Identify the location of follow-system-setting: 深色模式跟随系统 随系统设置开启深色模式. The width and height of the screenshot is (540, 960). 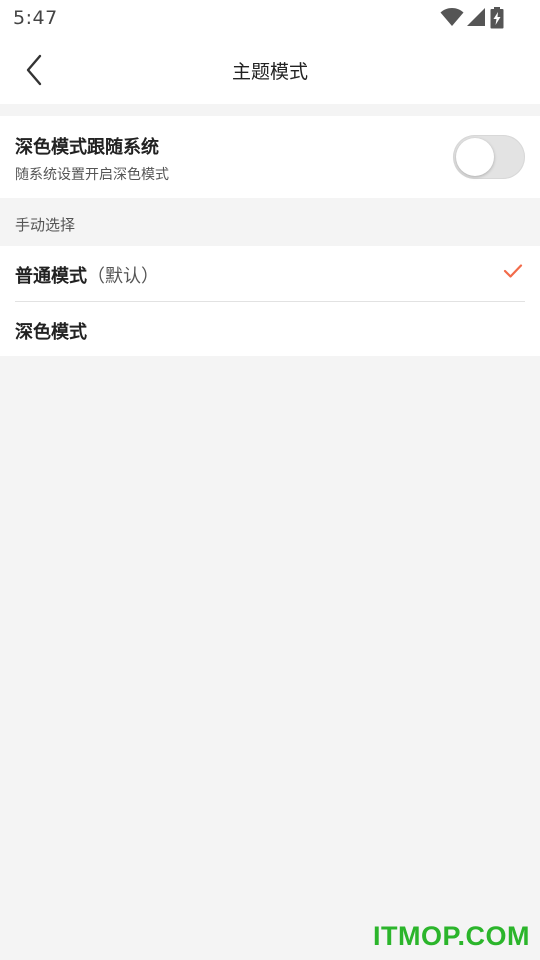
(270, 157).